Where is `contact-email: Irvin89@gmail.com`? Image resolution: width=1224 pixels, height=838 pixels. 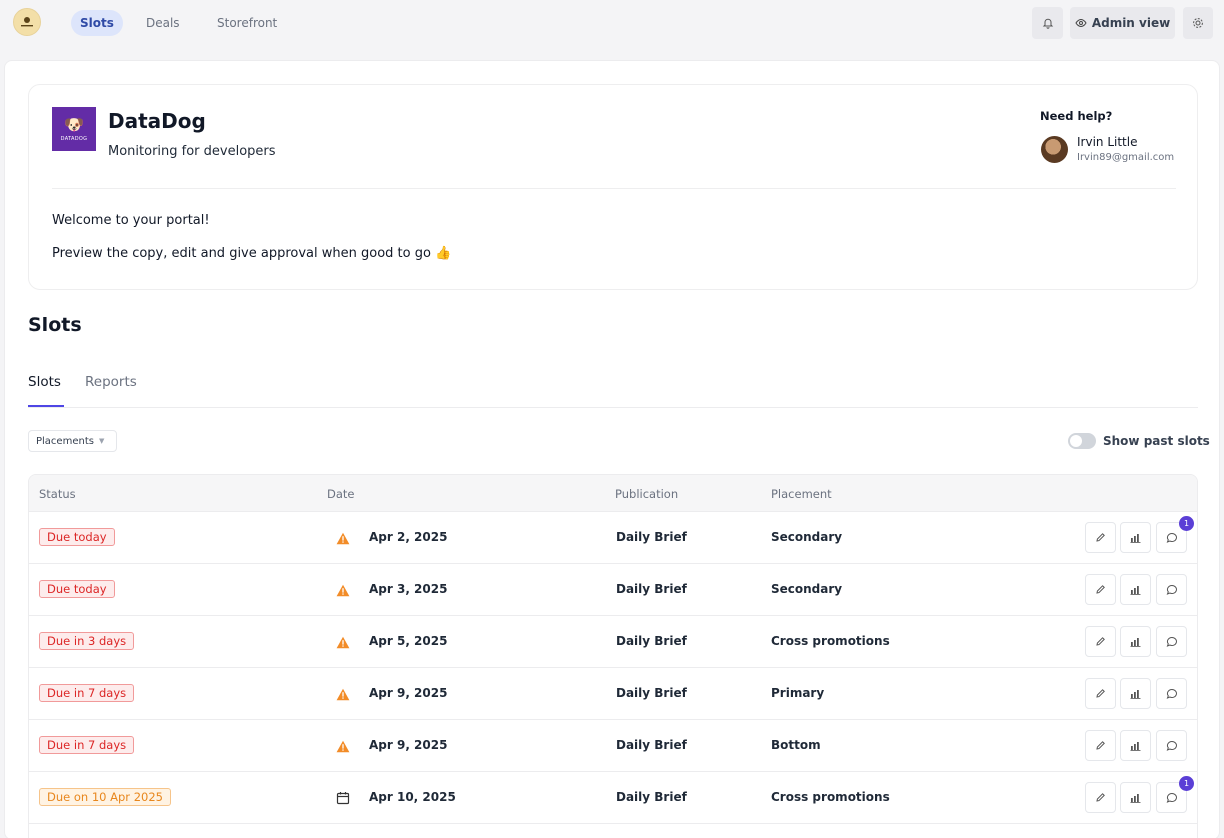 contact-email: Irvin89@gmail.com is located at coordinates (1125, 157).